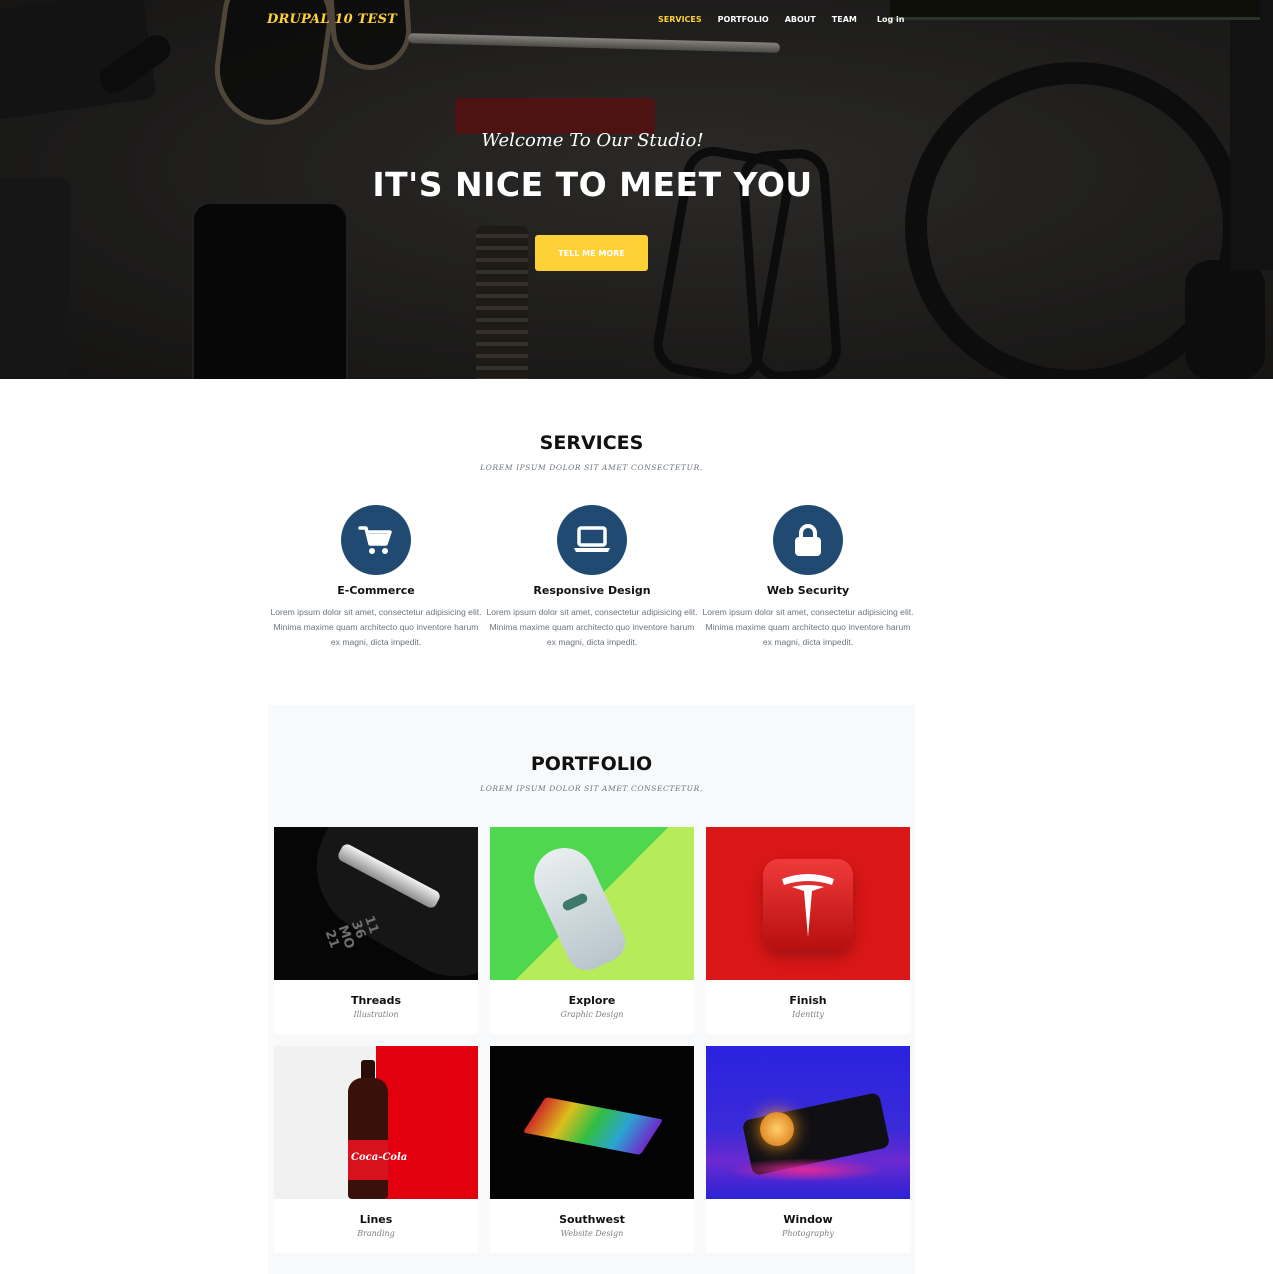 The width and height of the screenshot is (1273, 1274). Describe the element at coordinates (591, 443) in the screenshot. I see `services-heading: SERVICES` at that location.